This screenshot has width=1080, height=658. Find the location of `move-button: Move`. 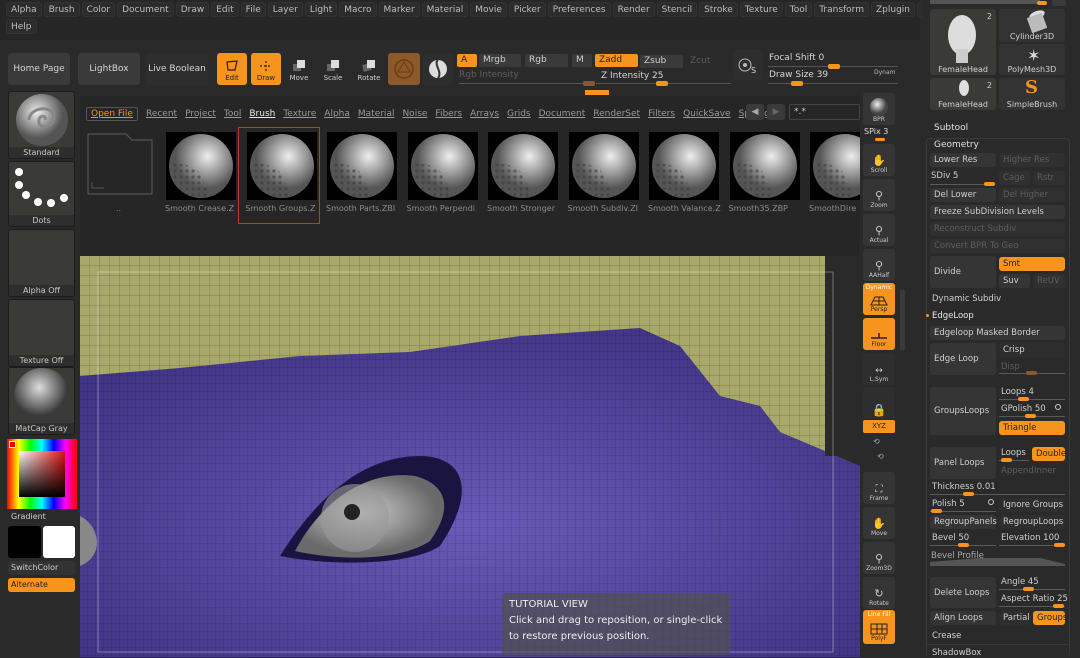

move-button: Move is located at coordinates (299, 69).